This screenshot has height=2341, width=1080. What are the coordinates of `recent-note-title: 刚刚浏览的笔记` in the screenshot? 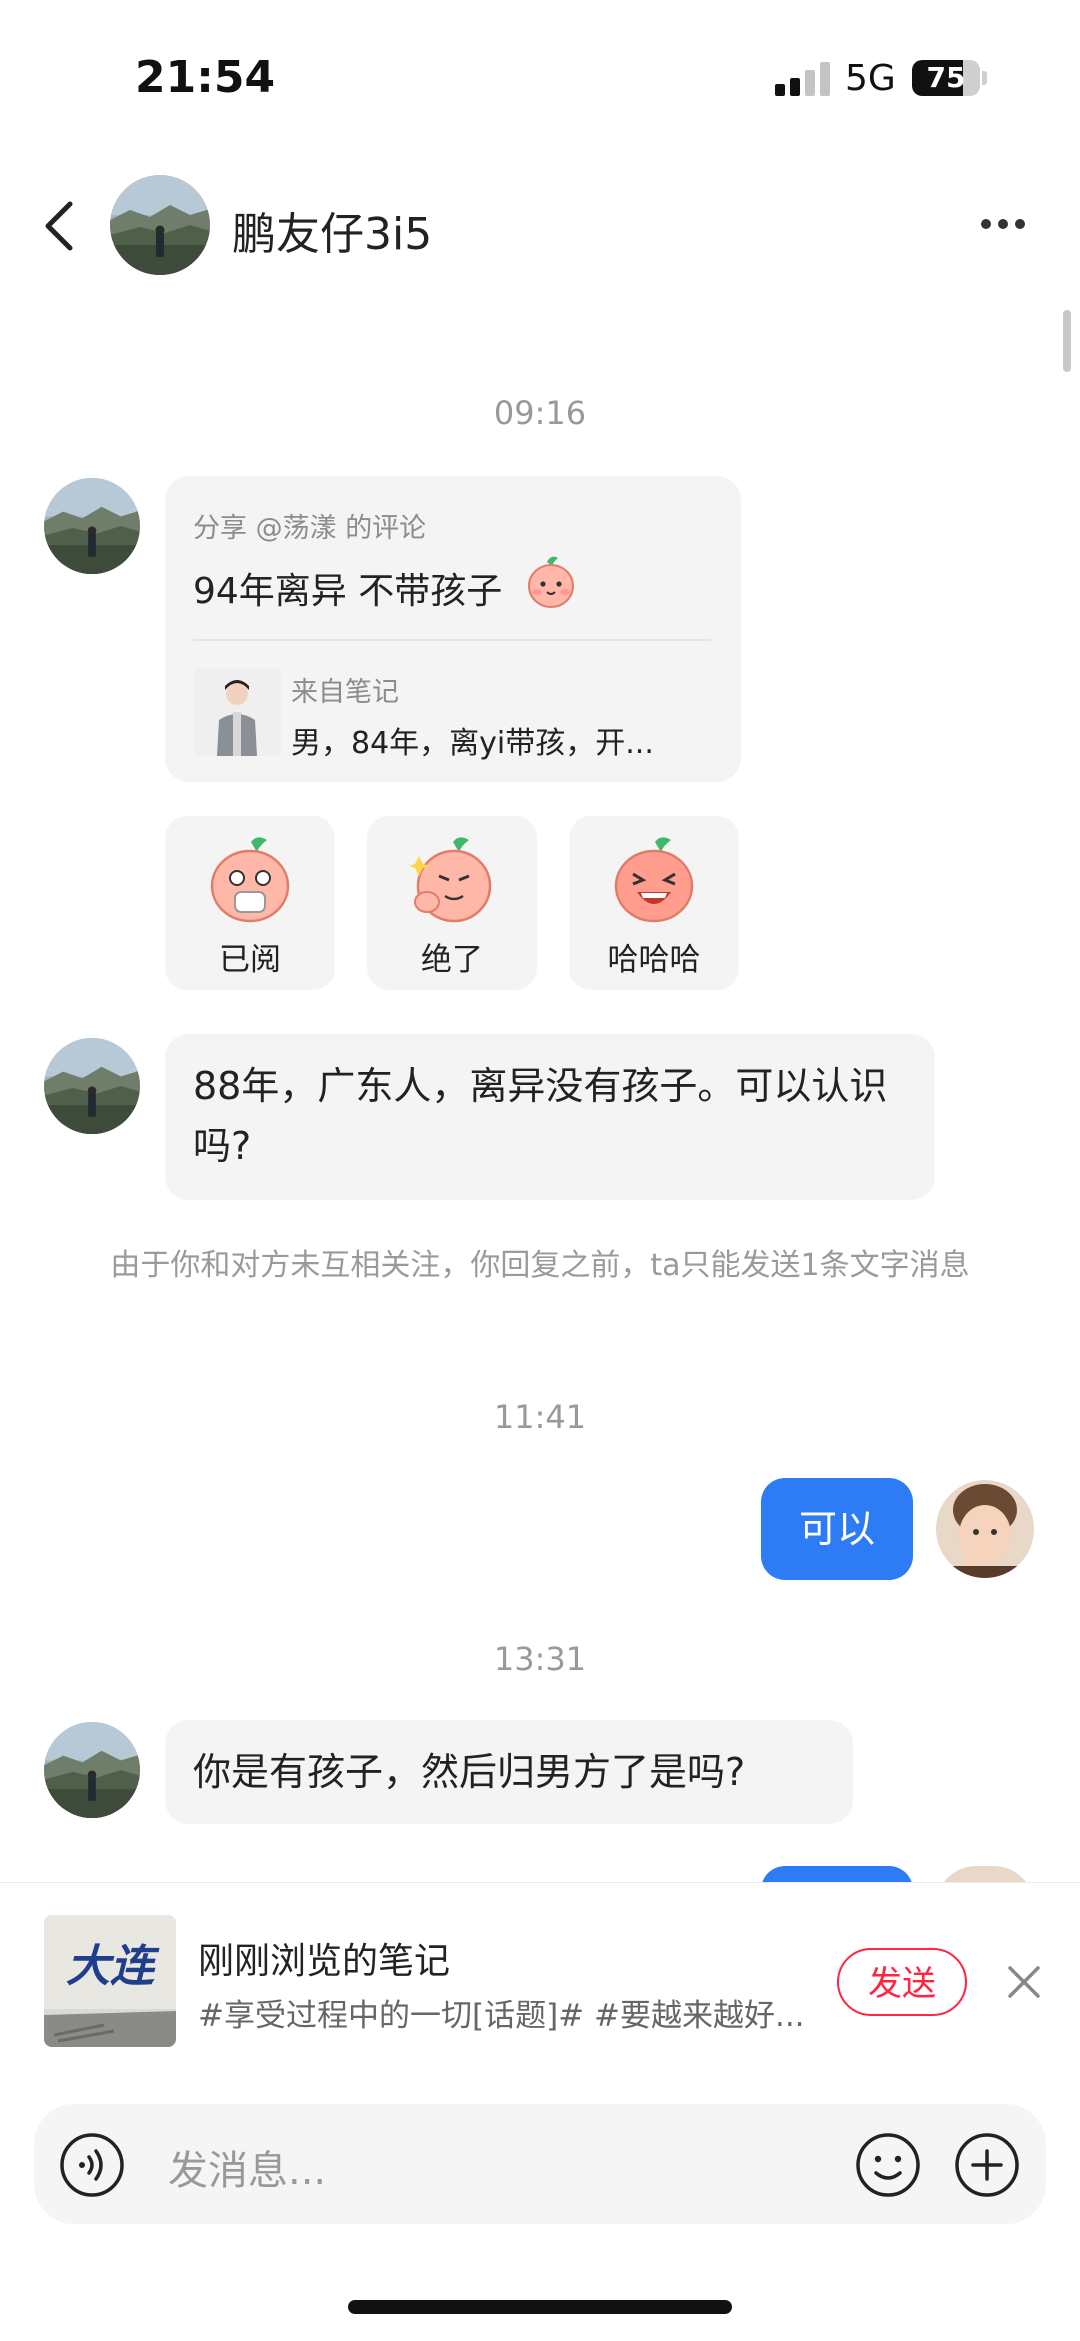 It's located at (324, 1961).